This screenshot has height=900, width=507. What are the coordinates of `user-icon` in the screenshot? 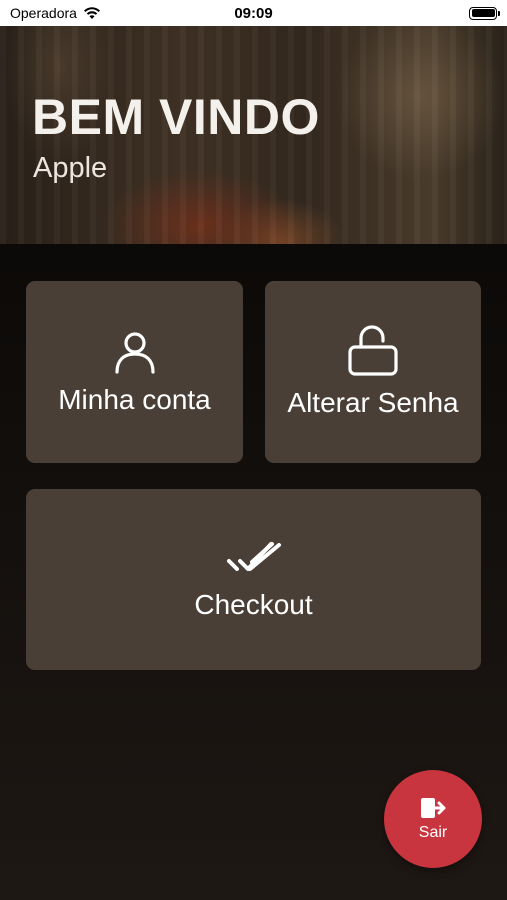 It's located at (134, 353).